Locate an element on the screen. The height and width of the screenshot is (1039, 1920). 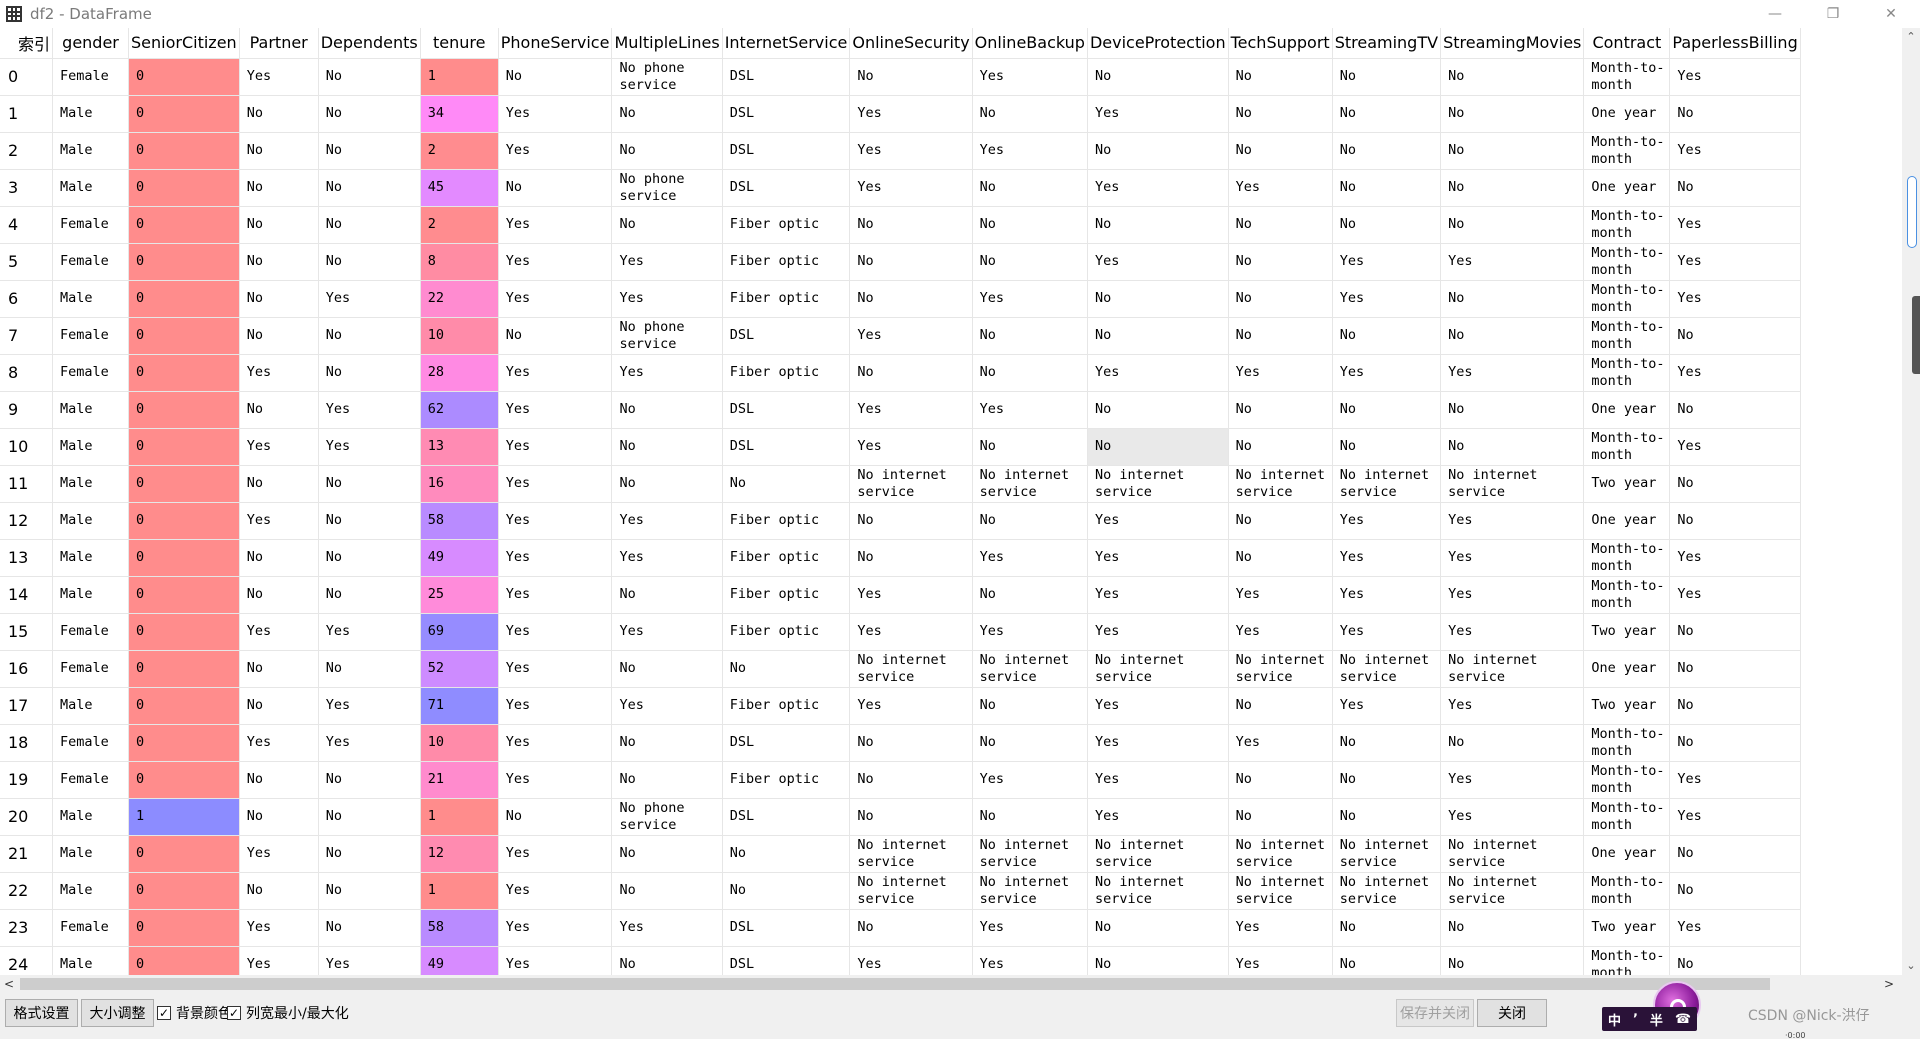
row-index-cell: 10 is located at coordinates (27, 447).